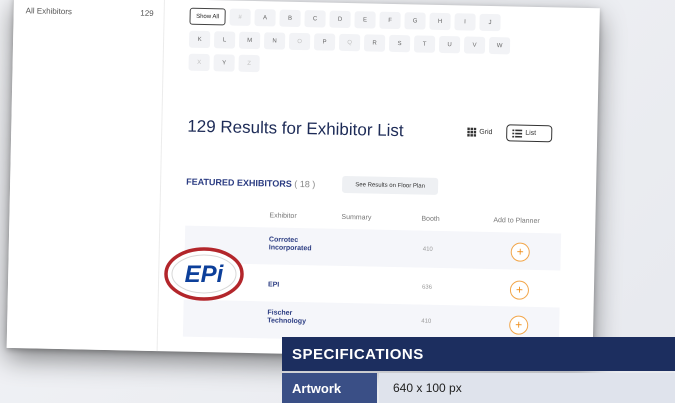 Image resolution: width=675 pixels, height=403 pixels. What do you see at coordinates (249, 40) in the screenshot?
I see `letter-button: M` at bounding box center [249, 40].